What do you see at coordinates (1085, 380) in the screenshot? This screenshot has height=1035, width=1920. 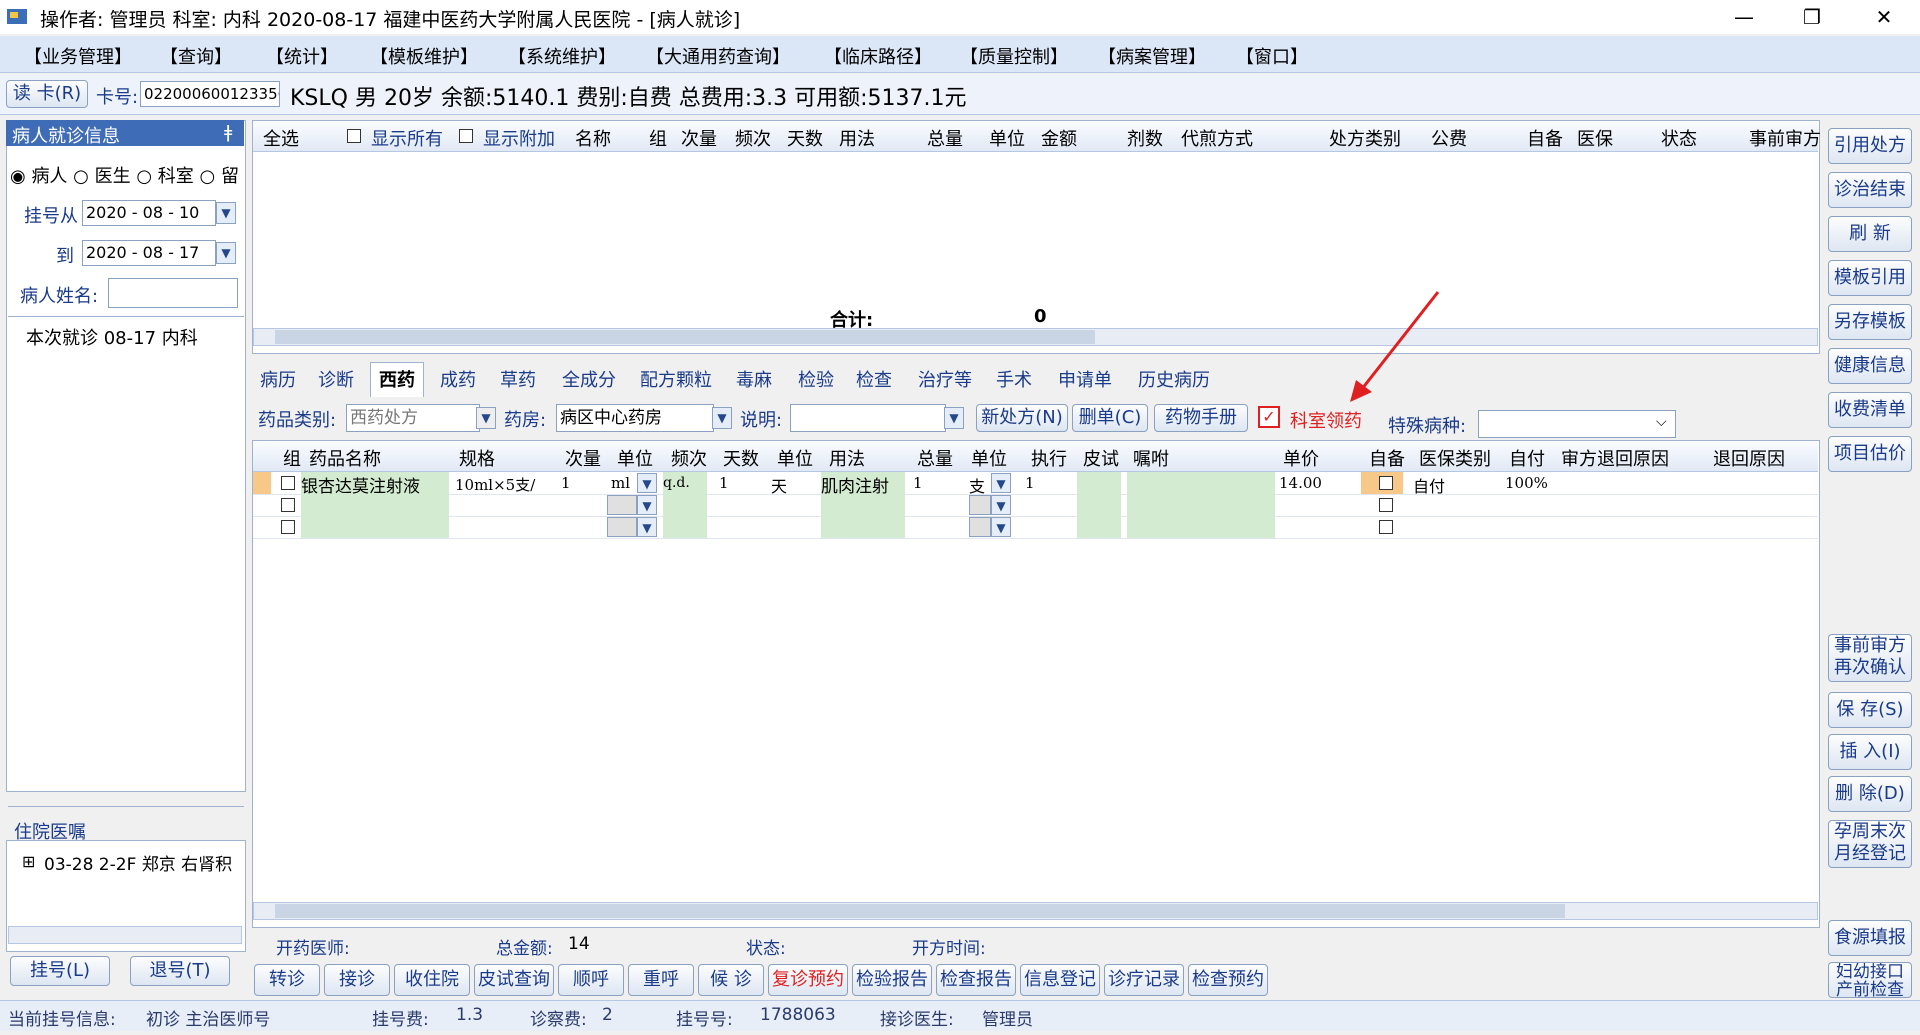 I see `tab-request: 申请单` at bounding box center [1085, 380].